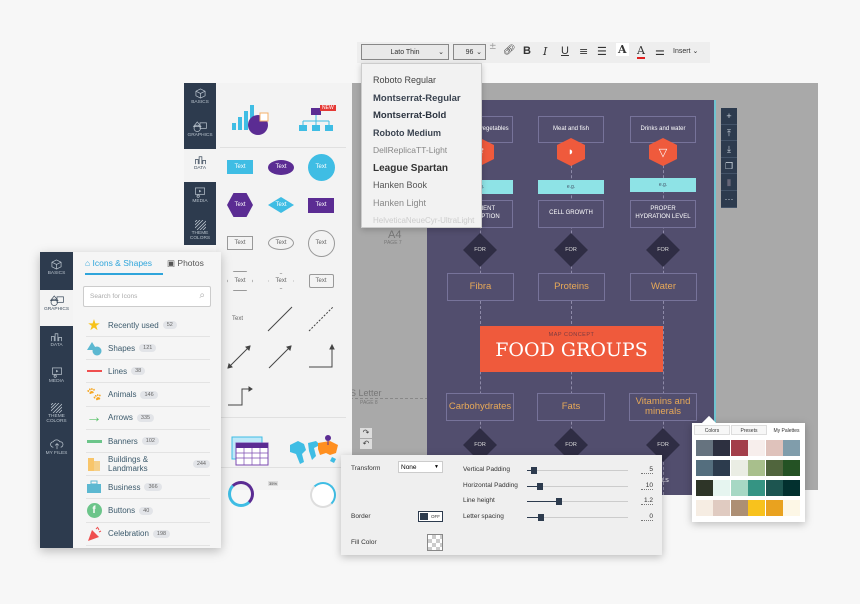  I want to click on font-option: Montserrat-Bold, so click(421, 116).